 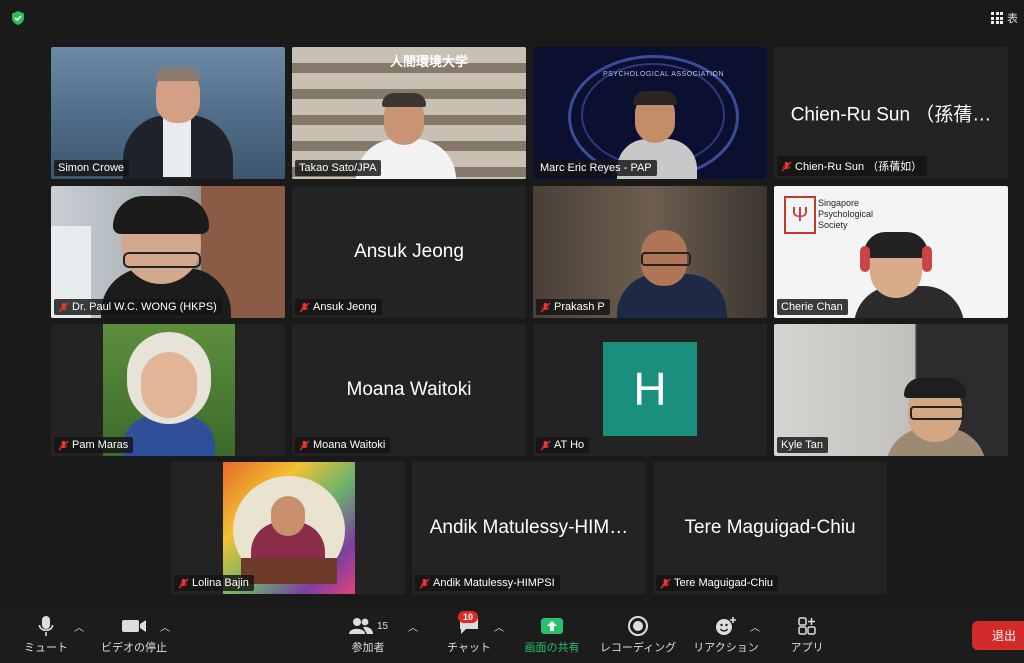 What do you see at coordinates (650, 252) in the screenshot?
I see `participant-tile: Prakash P` at bounding box center [650, 252].